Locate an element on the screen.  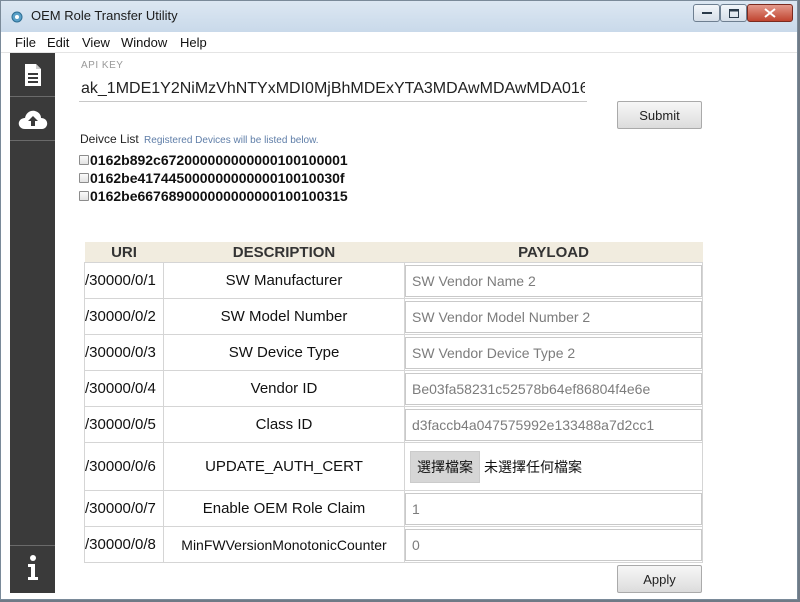
apply-button: Apply is located at coordinates (659, 579).